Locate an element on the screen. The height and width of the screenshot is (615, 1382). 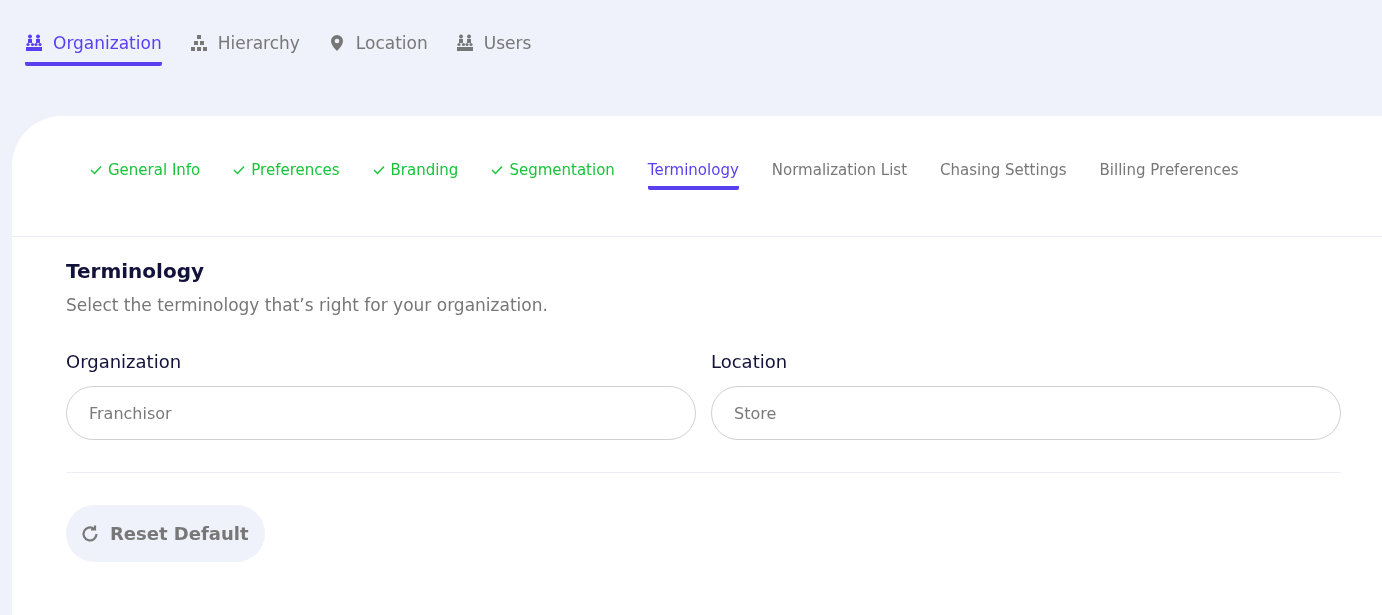
main-tab: Users is located at coordinates (493, 47).